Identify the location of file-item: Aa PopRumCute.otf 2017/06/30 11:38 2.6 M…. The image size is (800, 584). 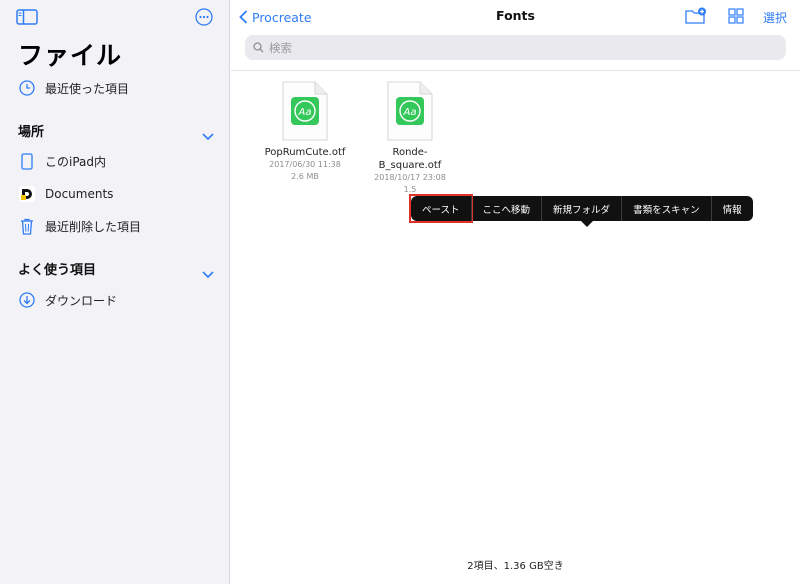
(305, 132).